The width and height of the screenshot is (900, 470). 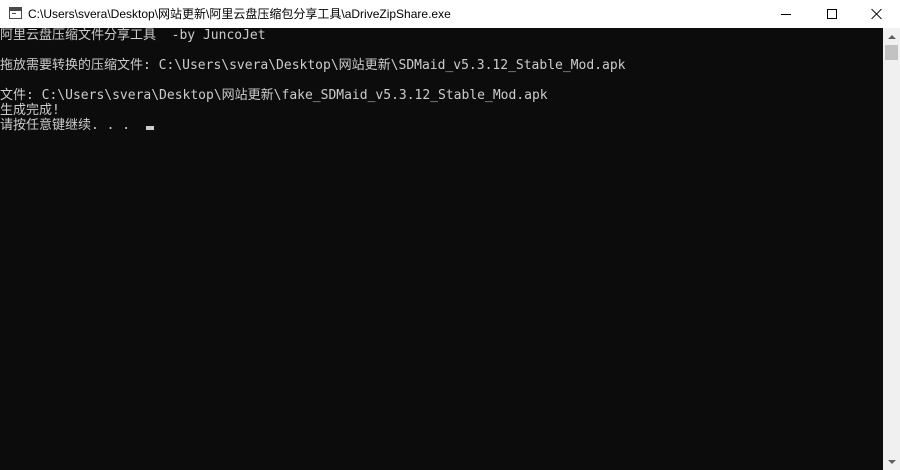 I want to click on close-button, so click(x=877, y=14).